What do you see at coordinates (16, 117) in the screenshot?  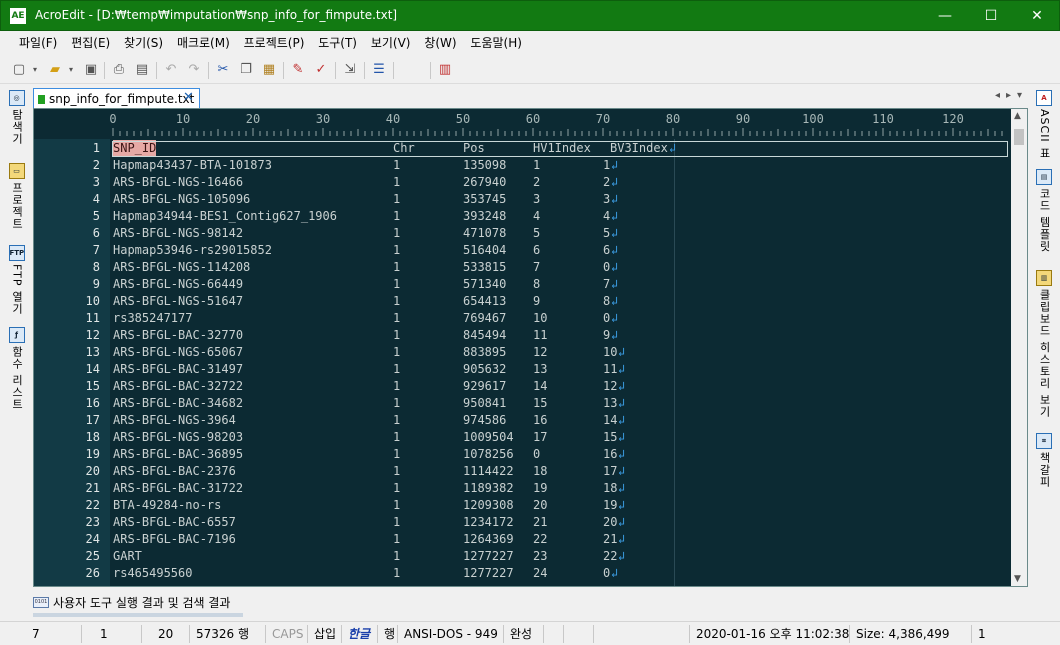 I see `left-tab-explorer: ◎ 탐색기` at bounding box center [16, 117].